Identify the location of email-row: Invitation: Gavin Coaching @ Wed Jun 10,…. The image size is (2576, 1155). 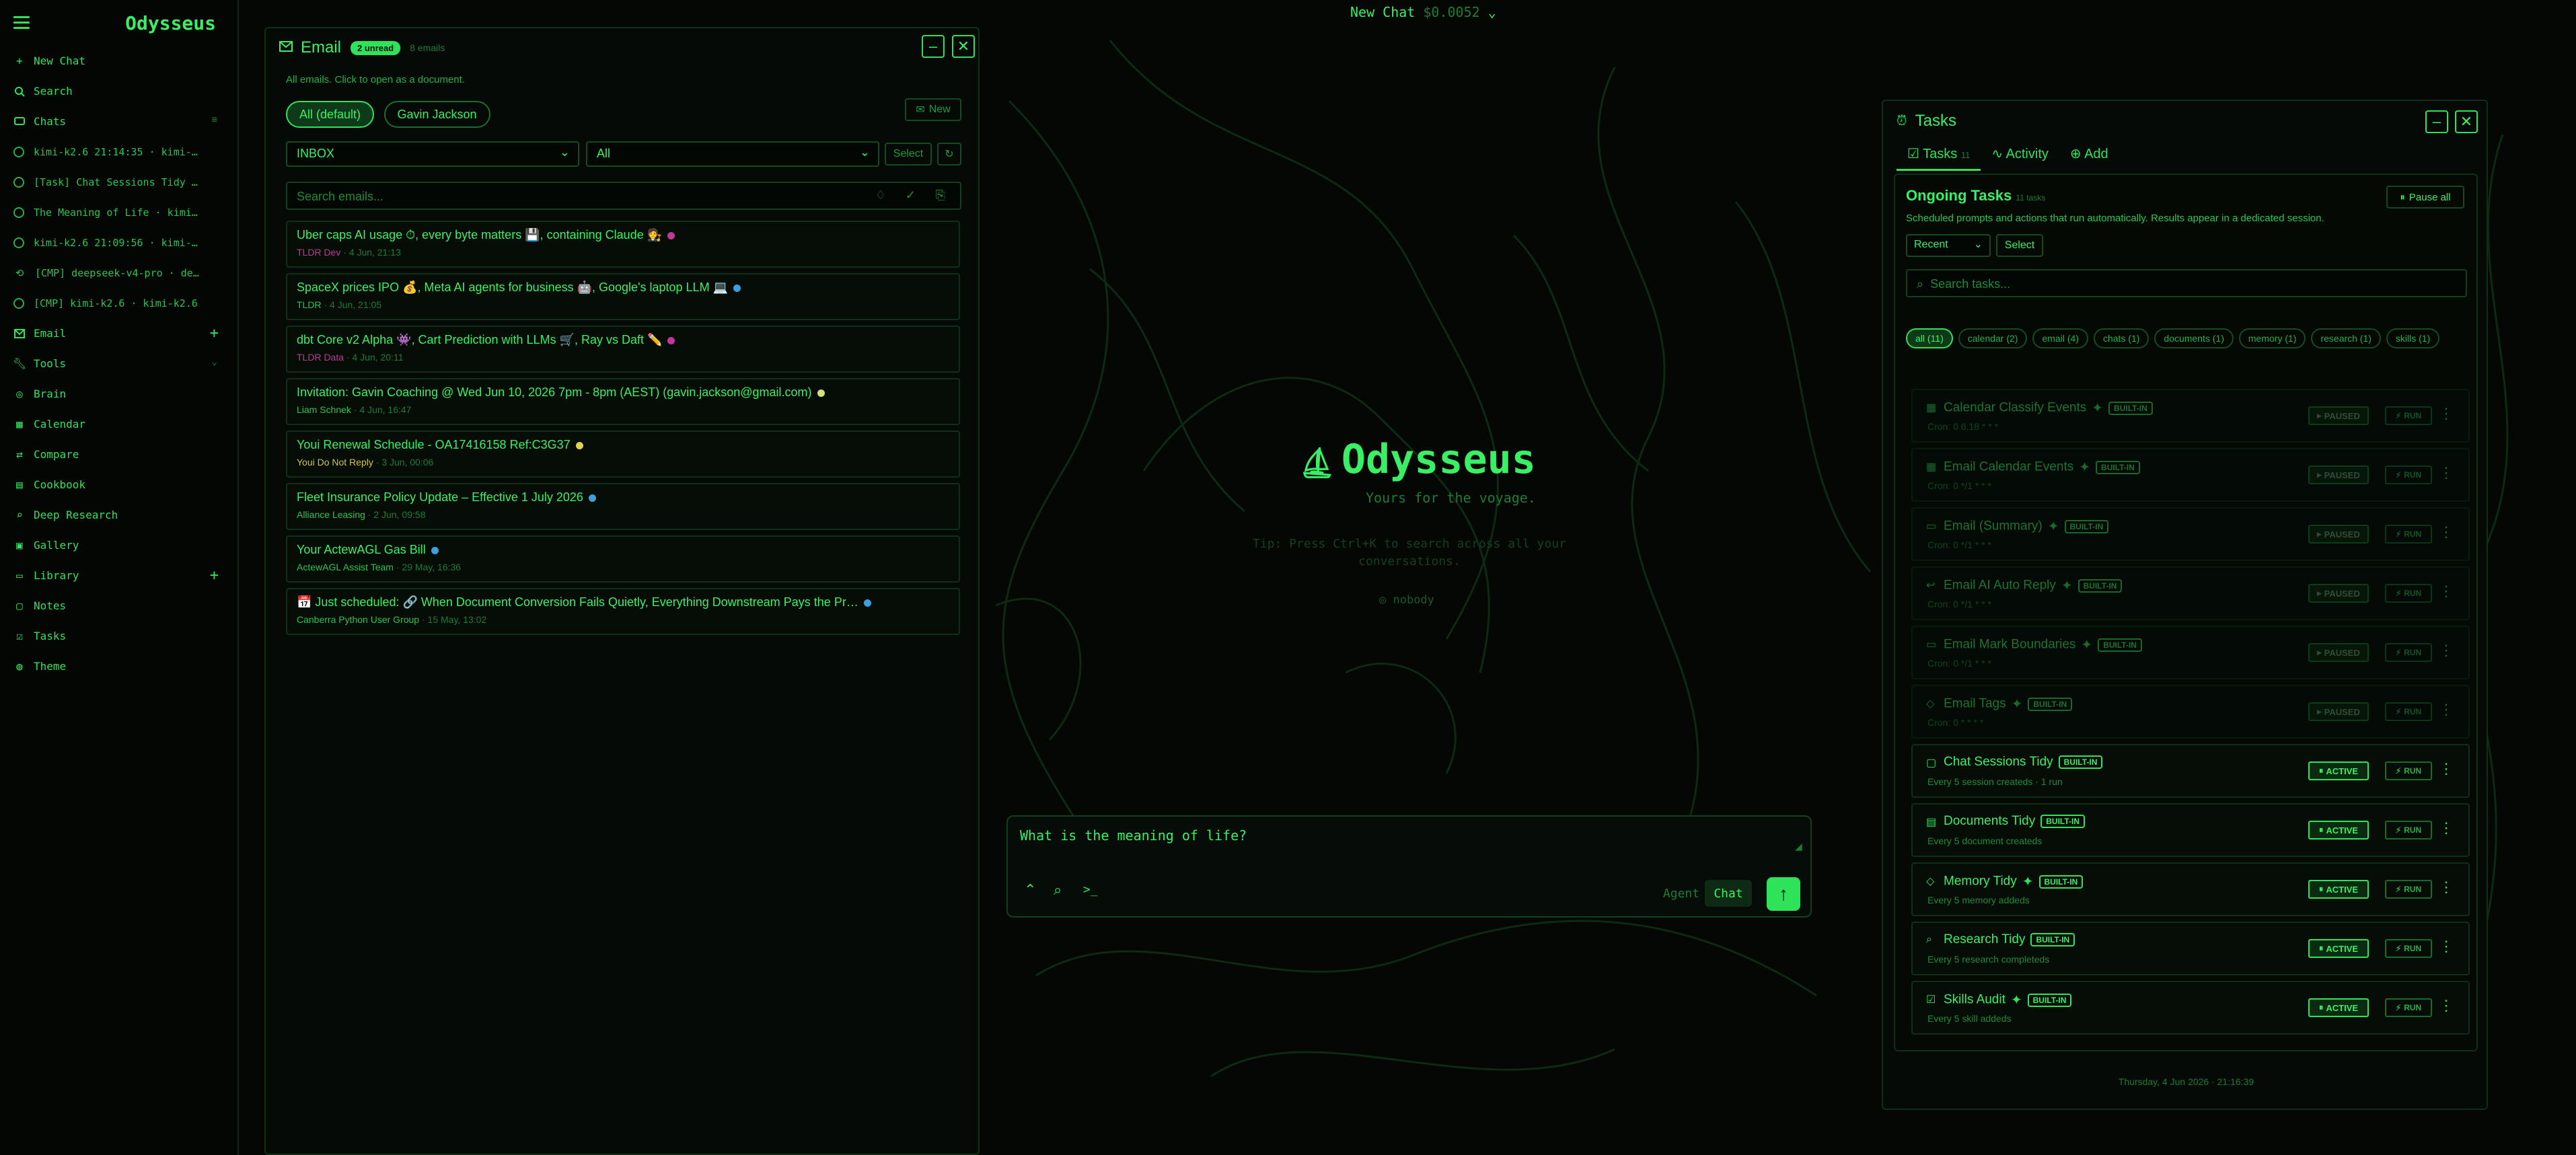
(623, 402).